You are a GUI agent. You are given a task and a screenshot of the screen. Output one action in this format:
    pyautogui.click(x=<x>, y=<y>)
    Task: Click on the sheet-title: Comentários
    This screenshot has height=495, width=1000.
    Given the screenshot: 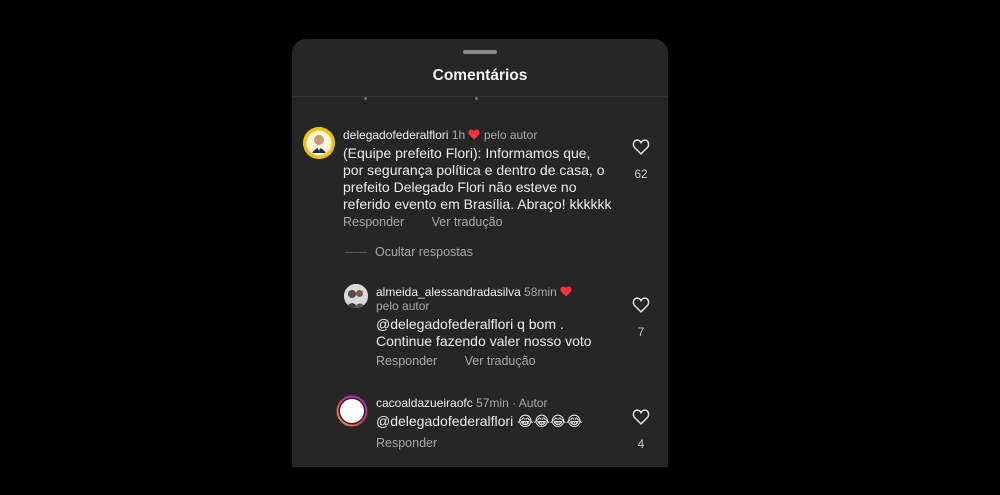 What is the action you would take?
    pyautogui.click(x=480, y=75)
    